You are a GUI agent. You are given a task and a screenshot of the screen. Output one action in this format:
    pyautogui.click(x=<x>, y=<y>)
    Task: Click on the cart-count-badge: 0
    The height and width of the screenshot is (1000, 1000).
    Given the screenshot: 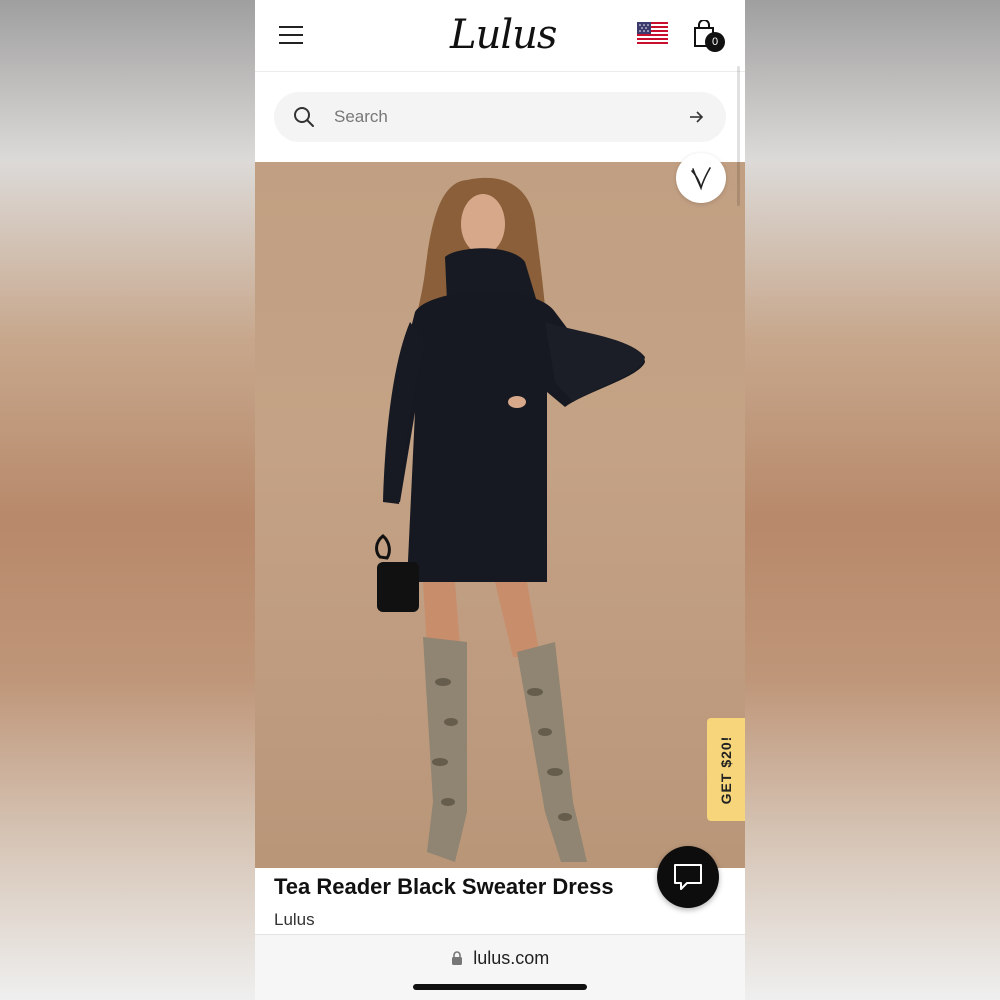 What is the action you would take?
    pyautogui.click(x=715, y=42)
    